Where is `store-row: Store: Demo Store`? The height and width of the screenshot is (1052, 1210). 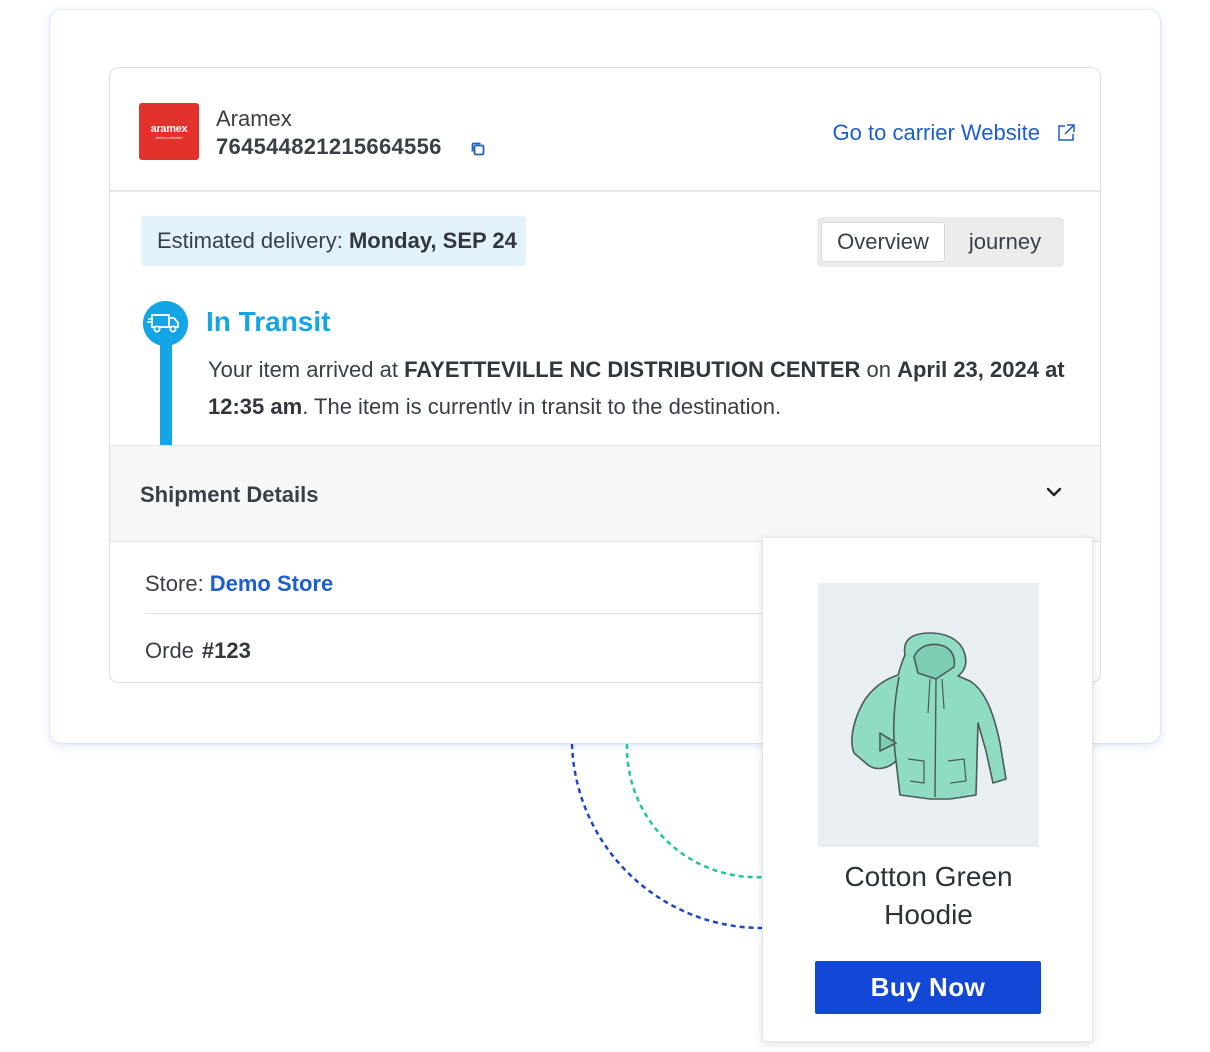 store-row: Store: Demo Store is located at coordinates (239, 584).